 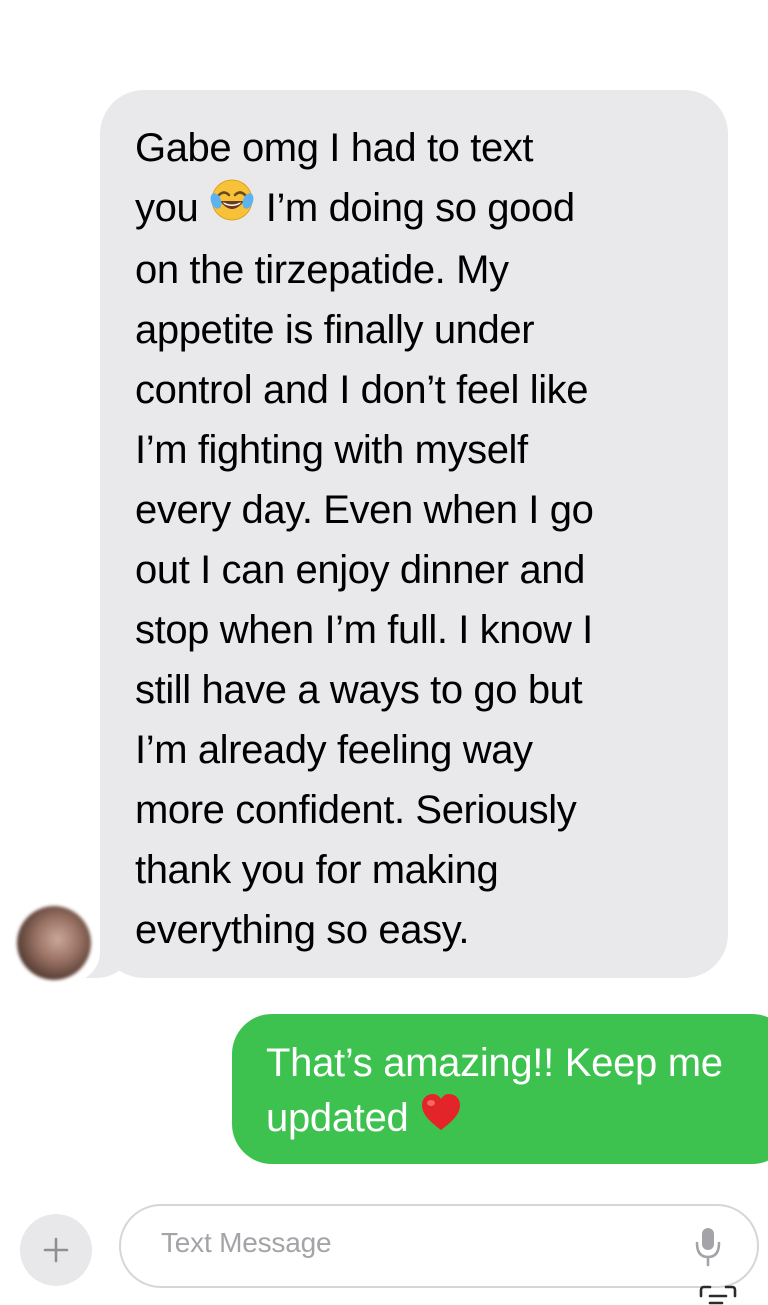 I want to click on scan-text-icon, so click(x=718, y=1294).